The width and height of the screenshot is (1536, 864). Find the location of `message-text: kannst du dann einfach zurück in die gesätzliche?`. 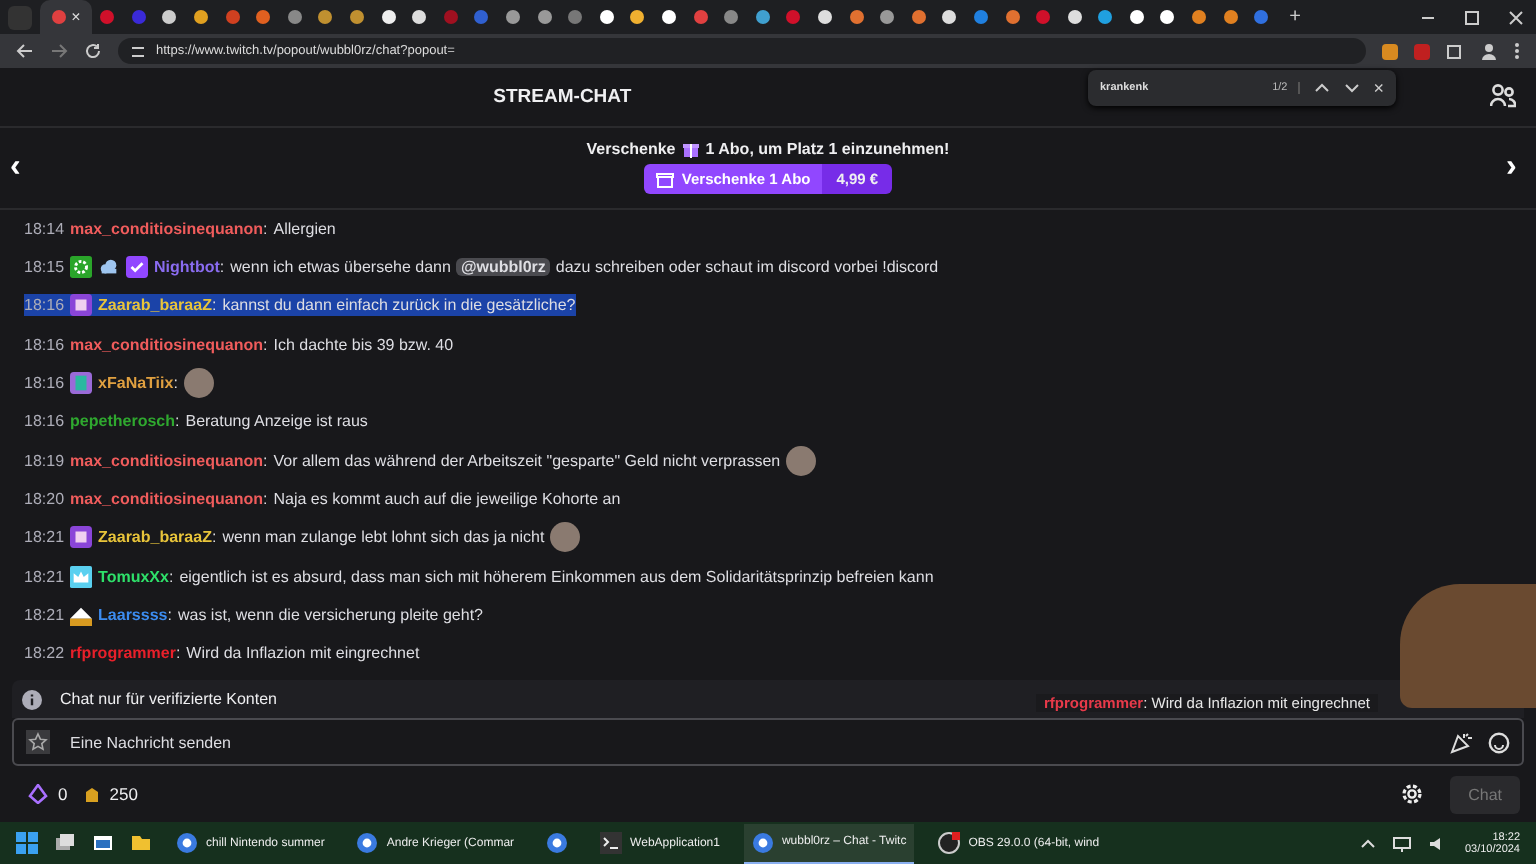

message-text: kannst du dann einfach zurück in die gesätzliche? is located at coordinates (399, 305).